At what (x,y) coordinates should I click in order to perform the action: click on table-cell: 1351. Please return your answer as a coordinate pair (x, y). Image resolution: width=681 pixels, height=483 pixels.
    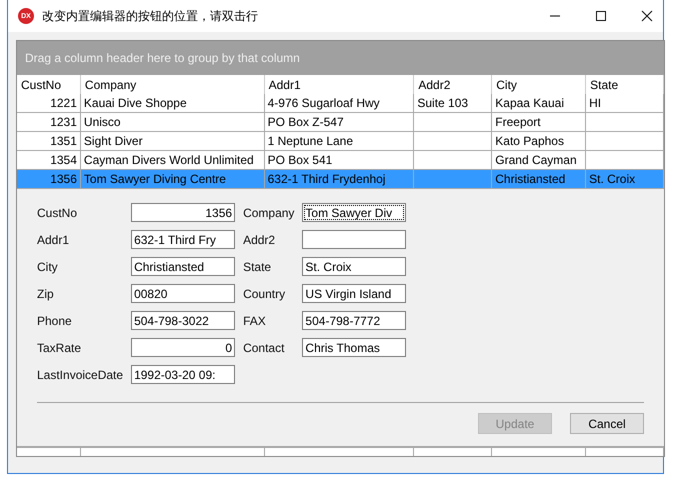
    Looking at the image, I should click on (63, 141).